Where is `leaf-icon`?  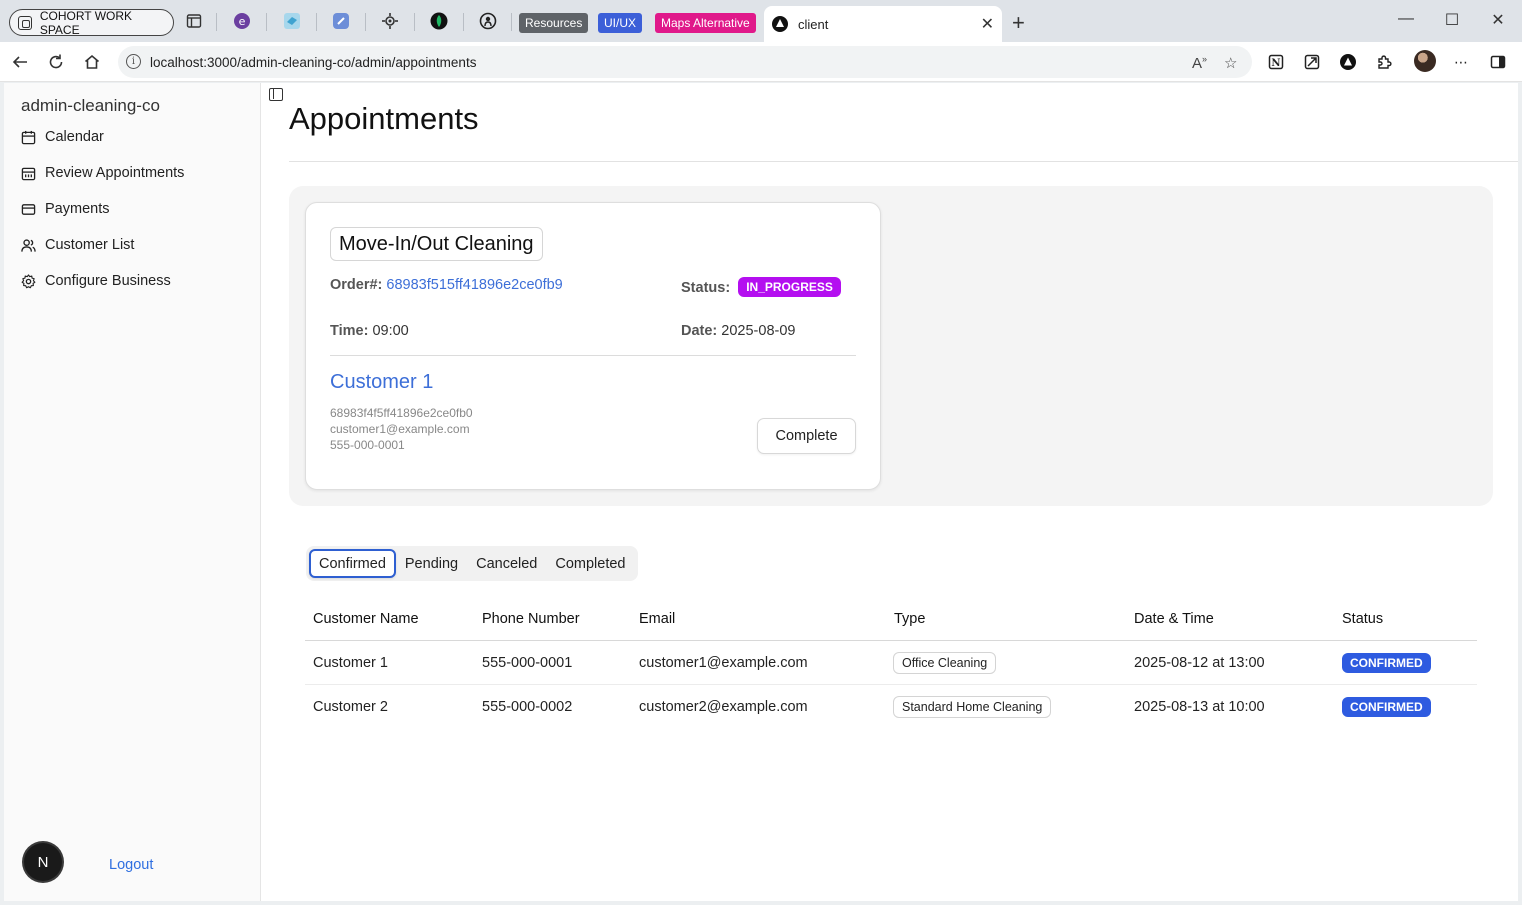 leaf-icon is located at coordinates (439, 21).